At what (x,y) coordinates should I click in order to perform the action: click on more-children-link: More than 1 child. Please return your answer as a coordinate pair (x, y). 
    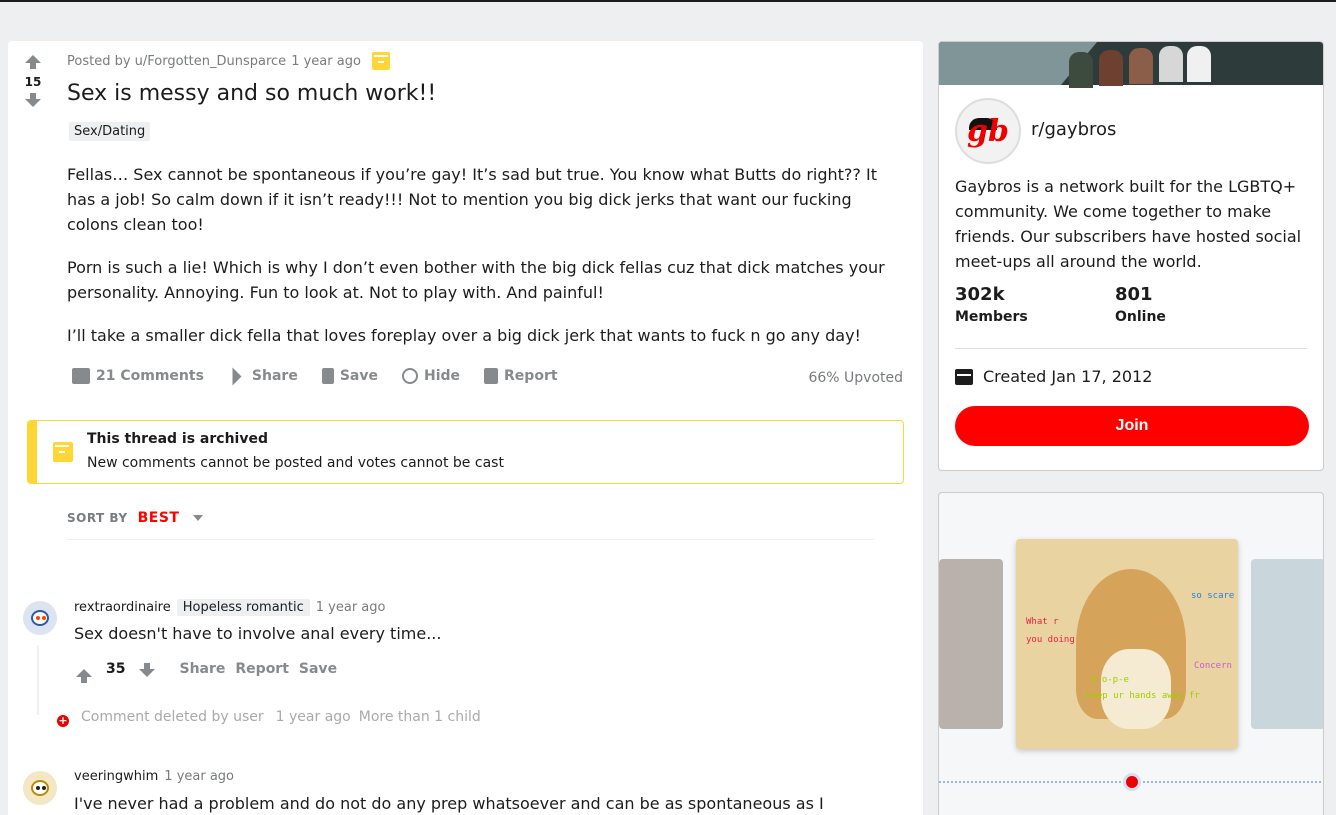
    Looking at the image, I should click on (420, 717).